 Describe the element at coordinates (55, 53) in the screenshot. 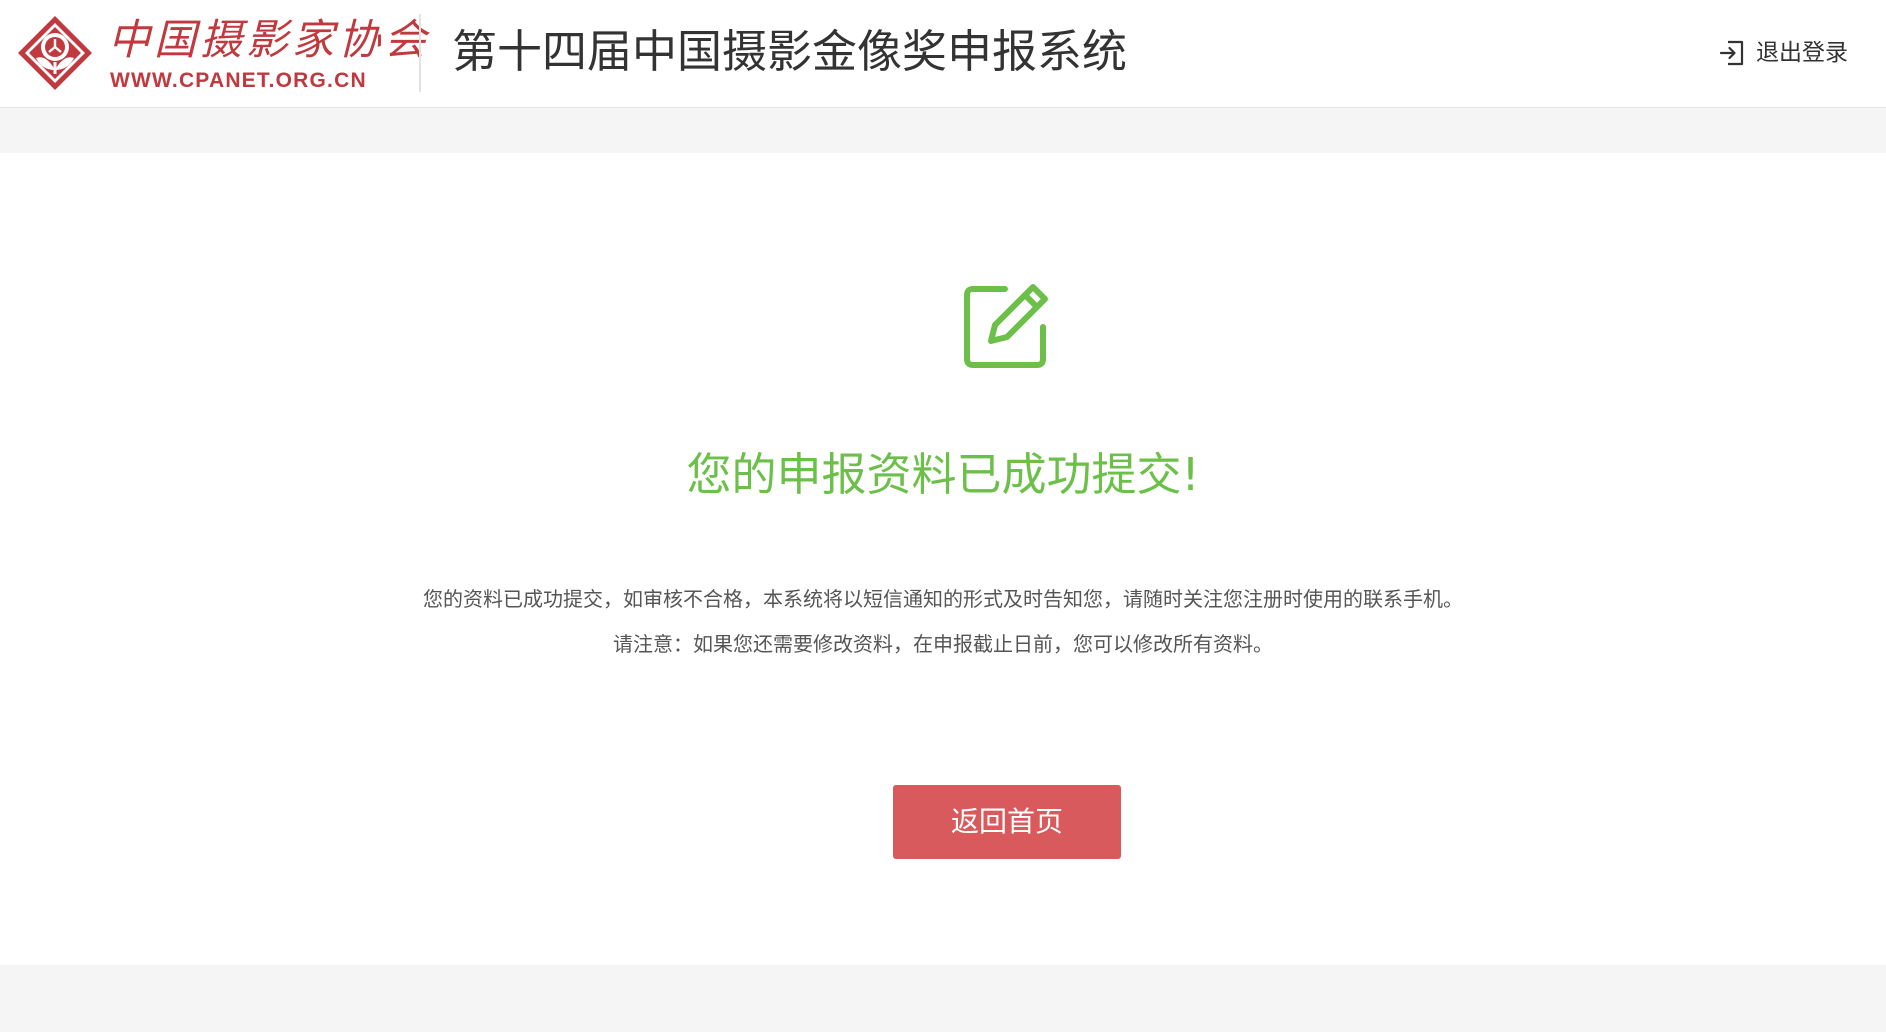

I see `cpa-emblem-icon` at that location.